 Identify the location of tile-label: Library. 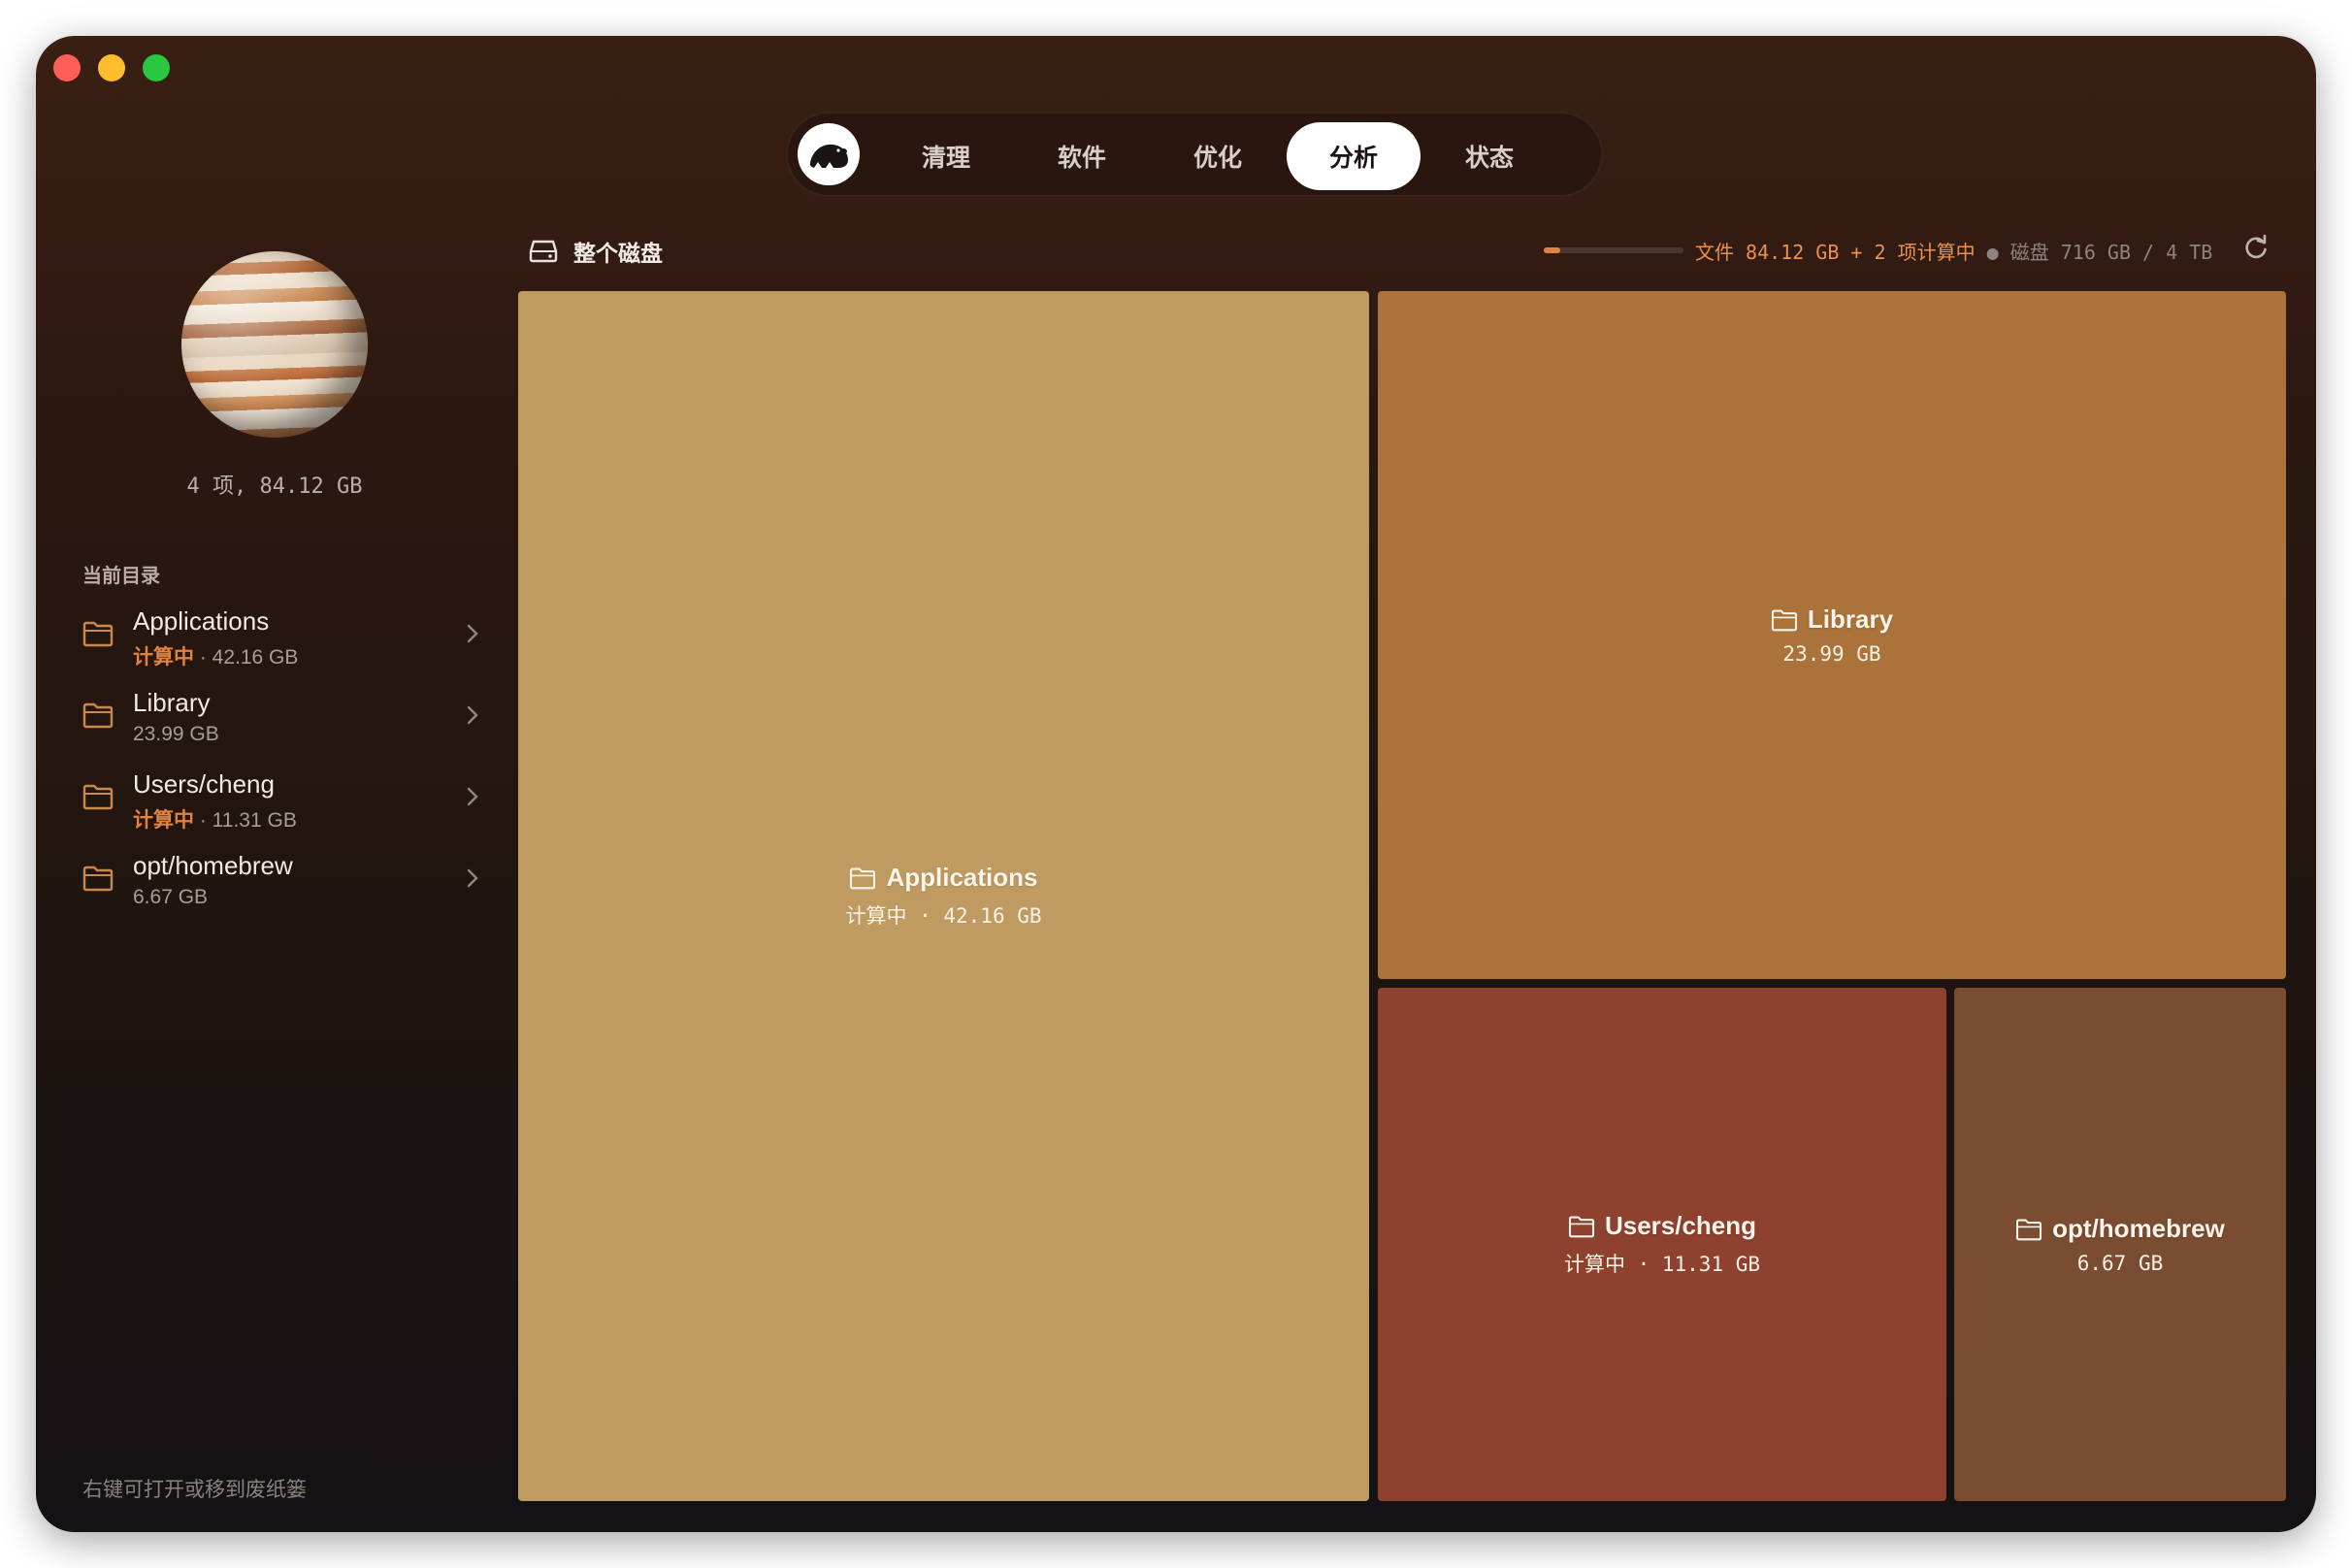
(1832, 619).